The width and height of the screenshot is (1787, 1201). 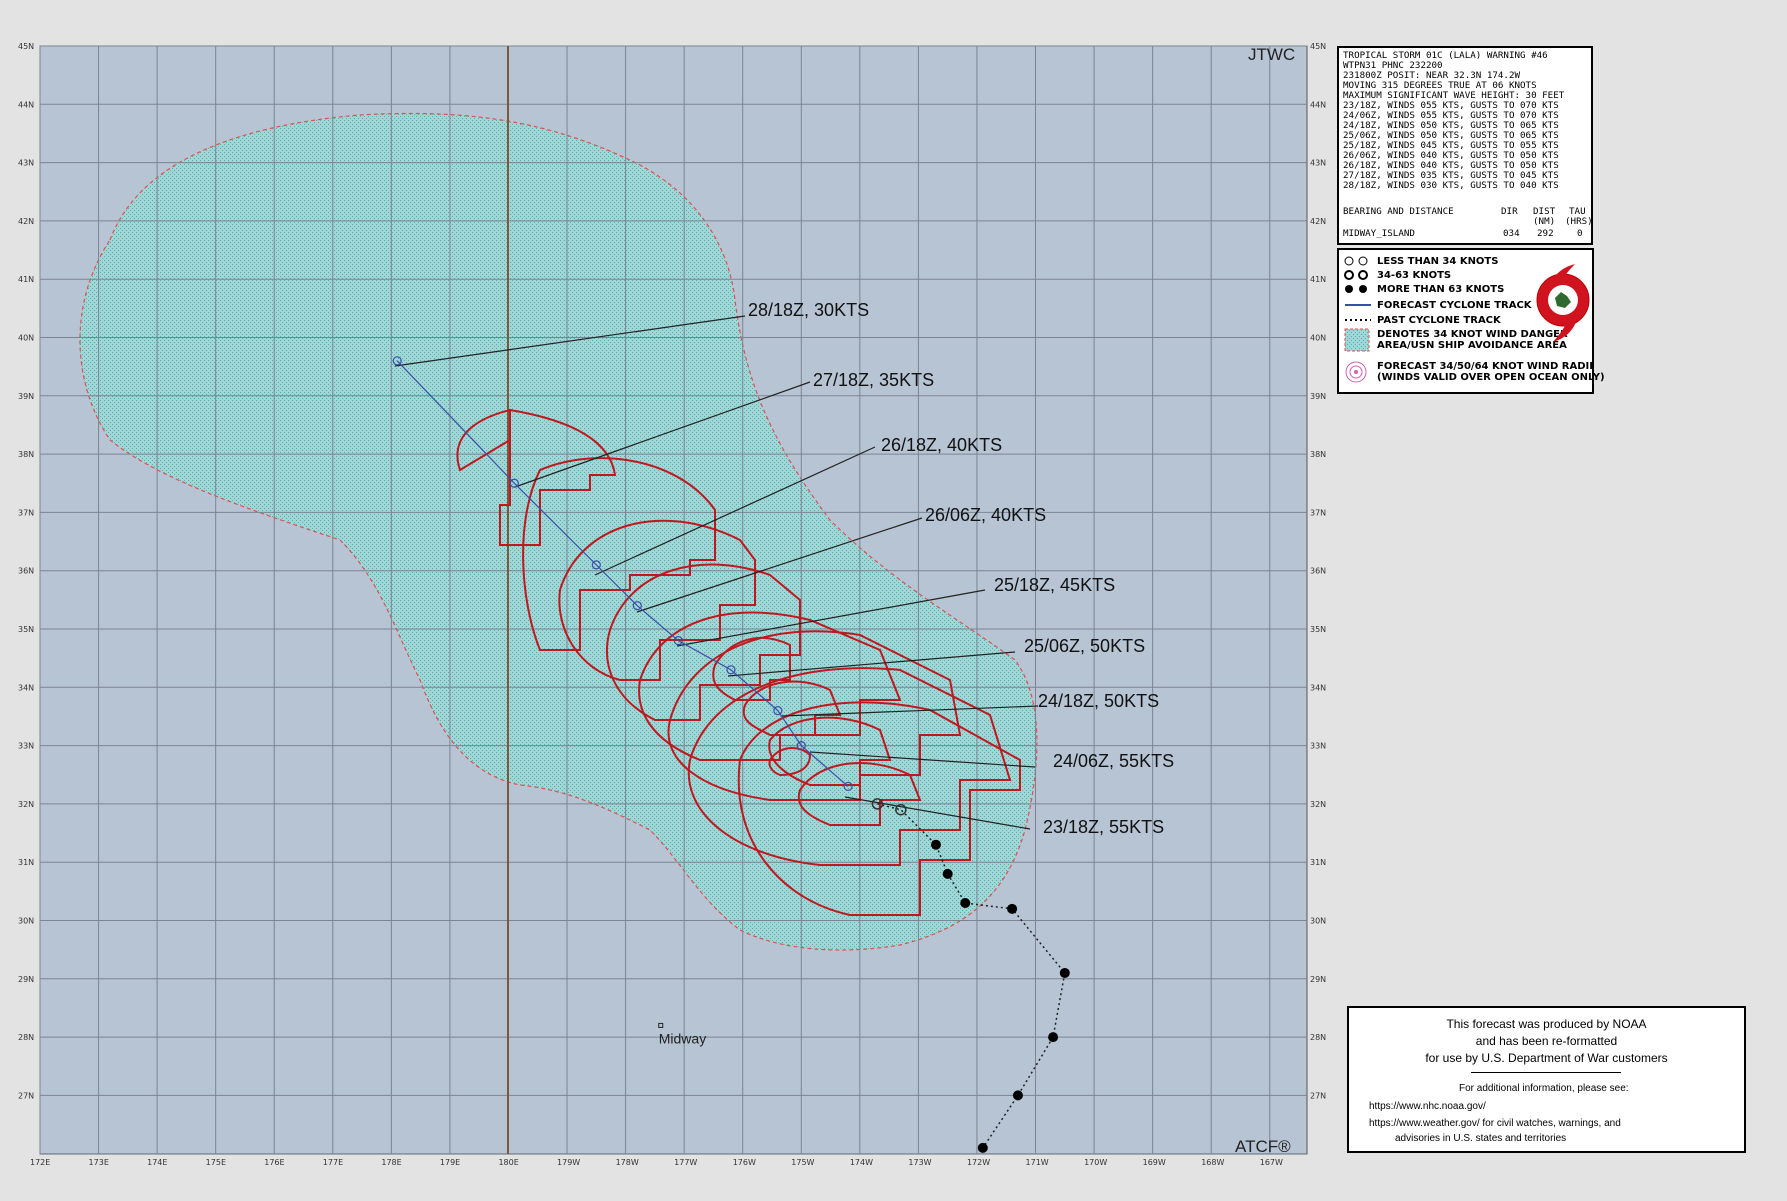 I want to click on lon-label: 177W, so click(x=685, y=1162).